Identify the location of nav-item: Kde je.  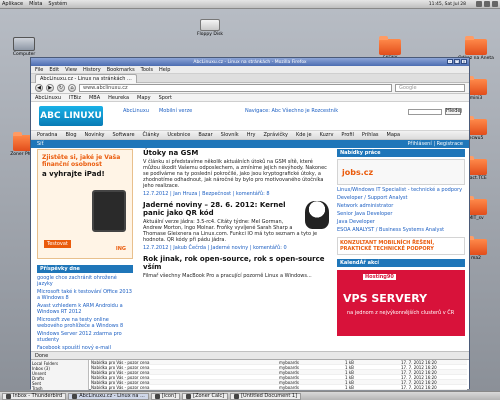
(304, 135).